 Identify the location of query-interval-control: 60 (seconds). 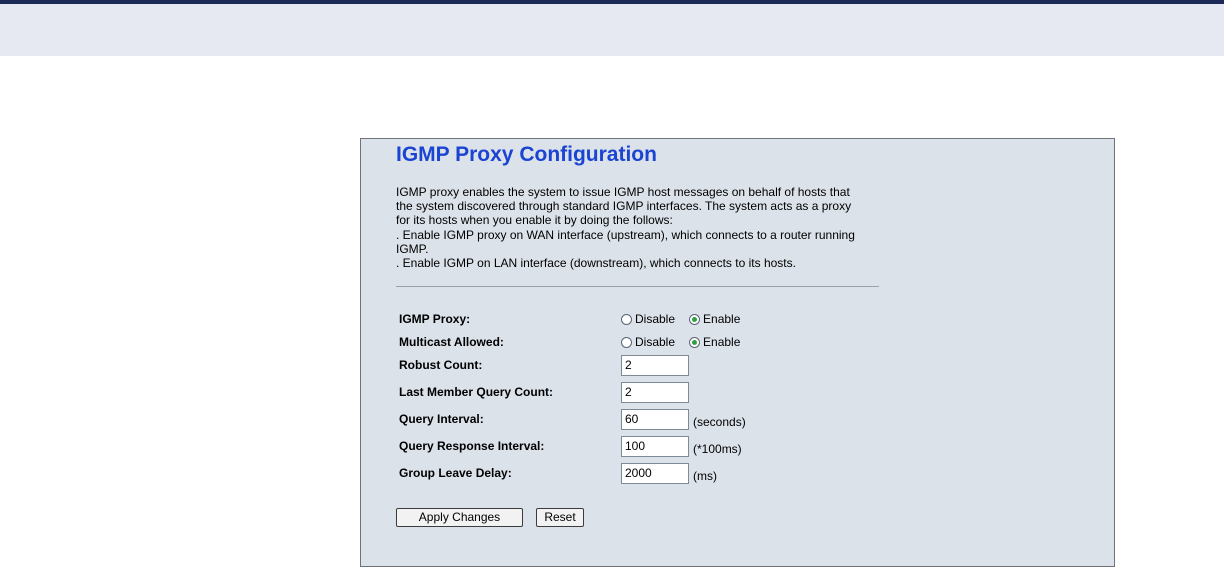
(683, 419).